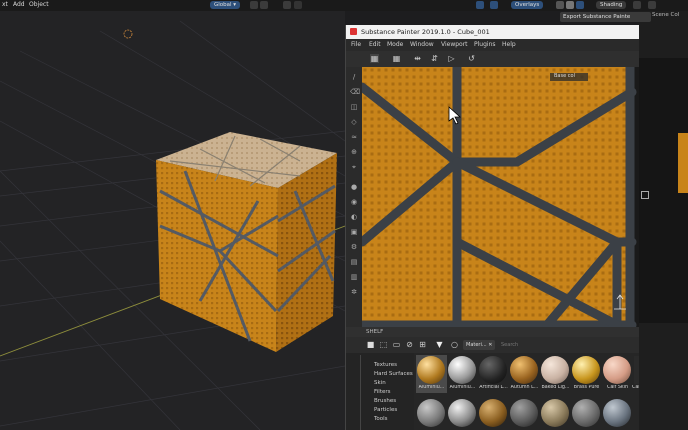 The width and height of the screenshot is (688, 430). I want to click on menu-window: Window, so click(422, 44).